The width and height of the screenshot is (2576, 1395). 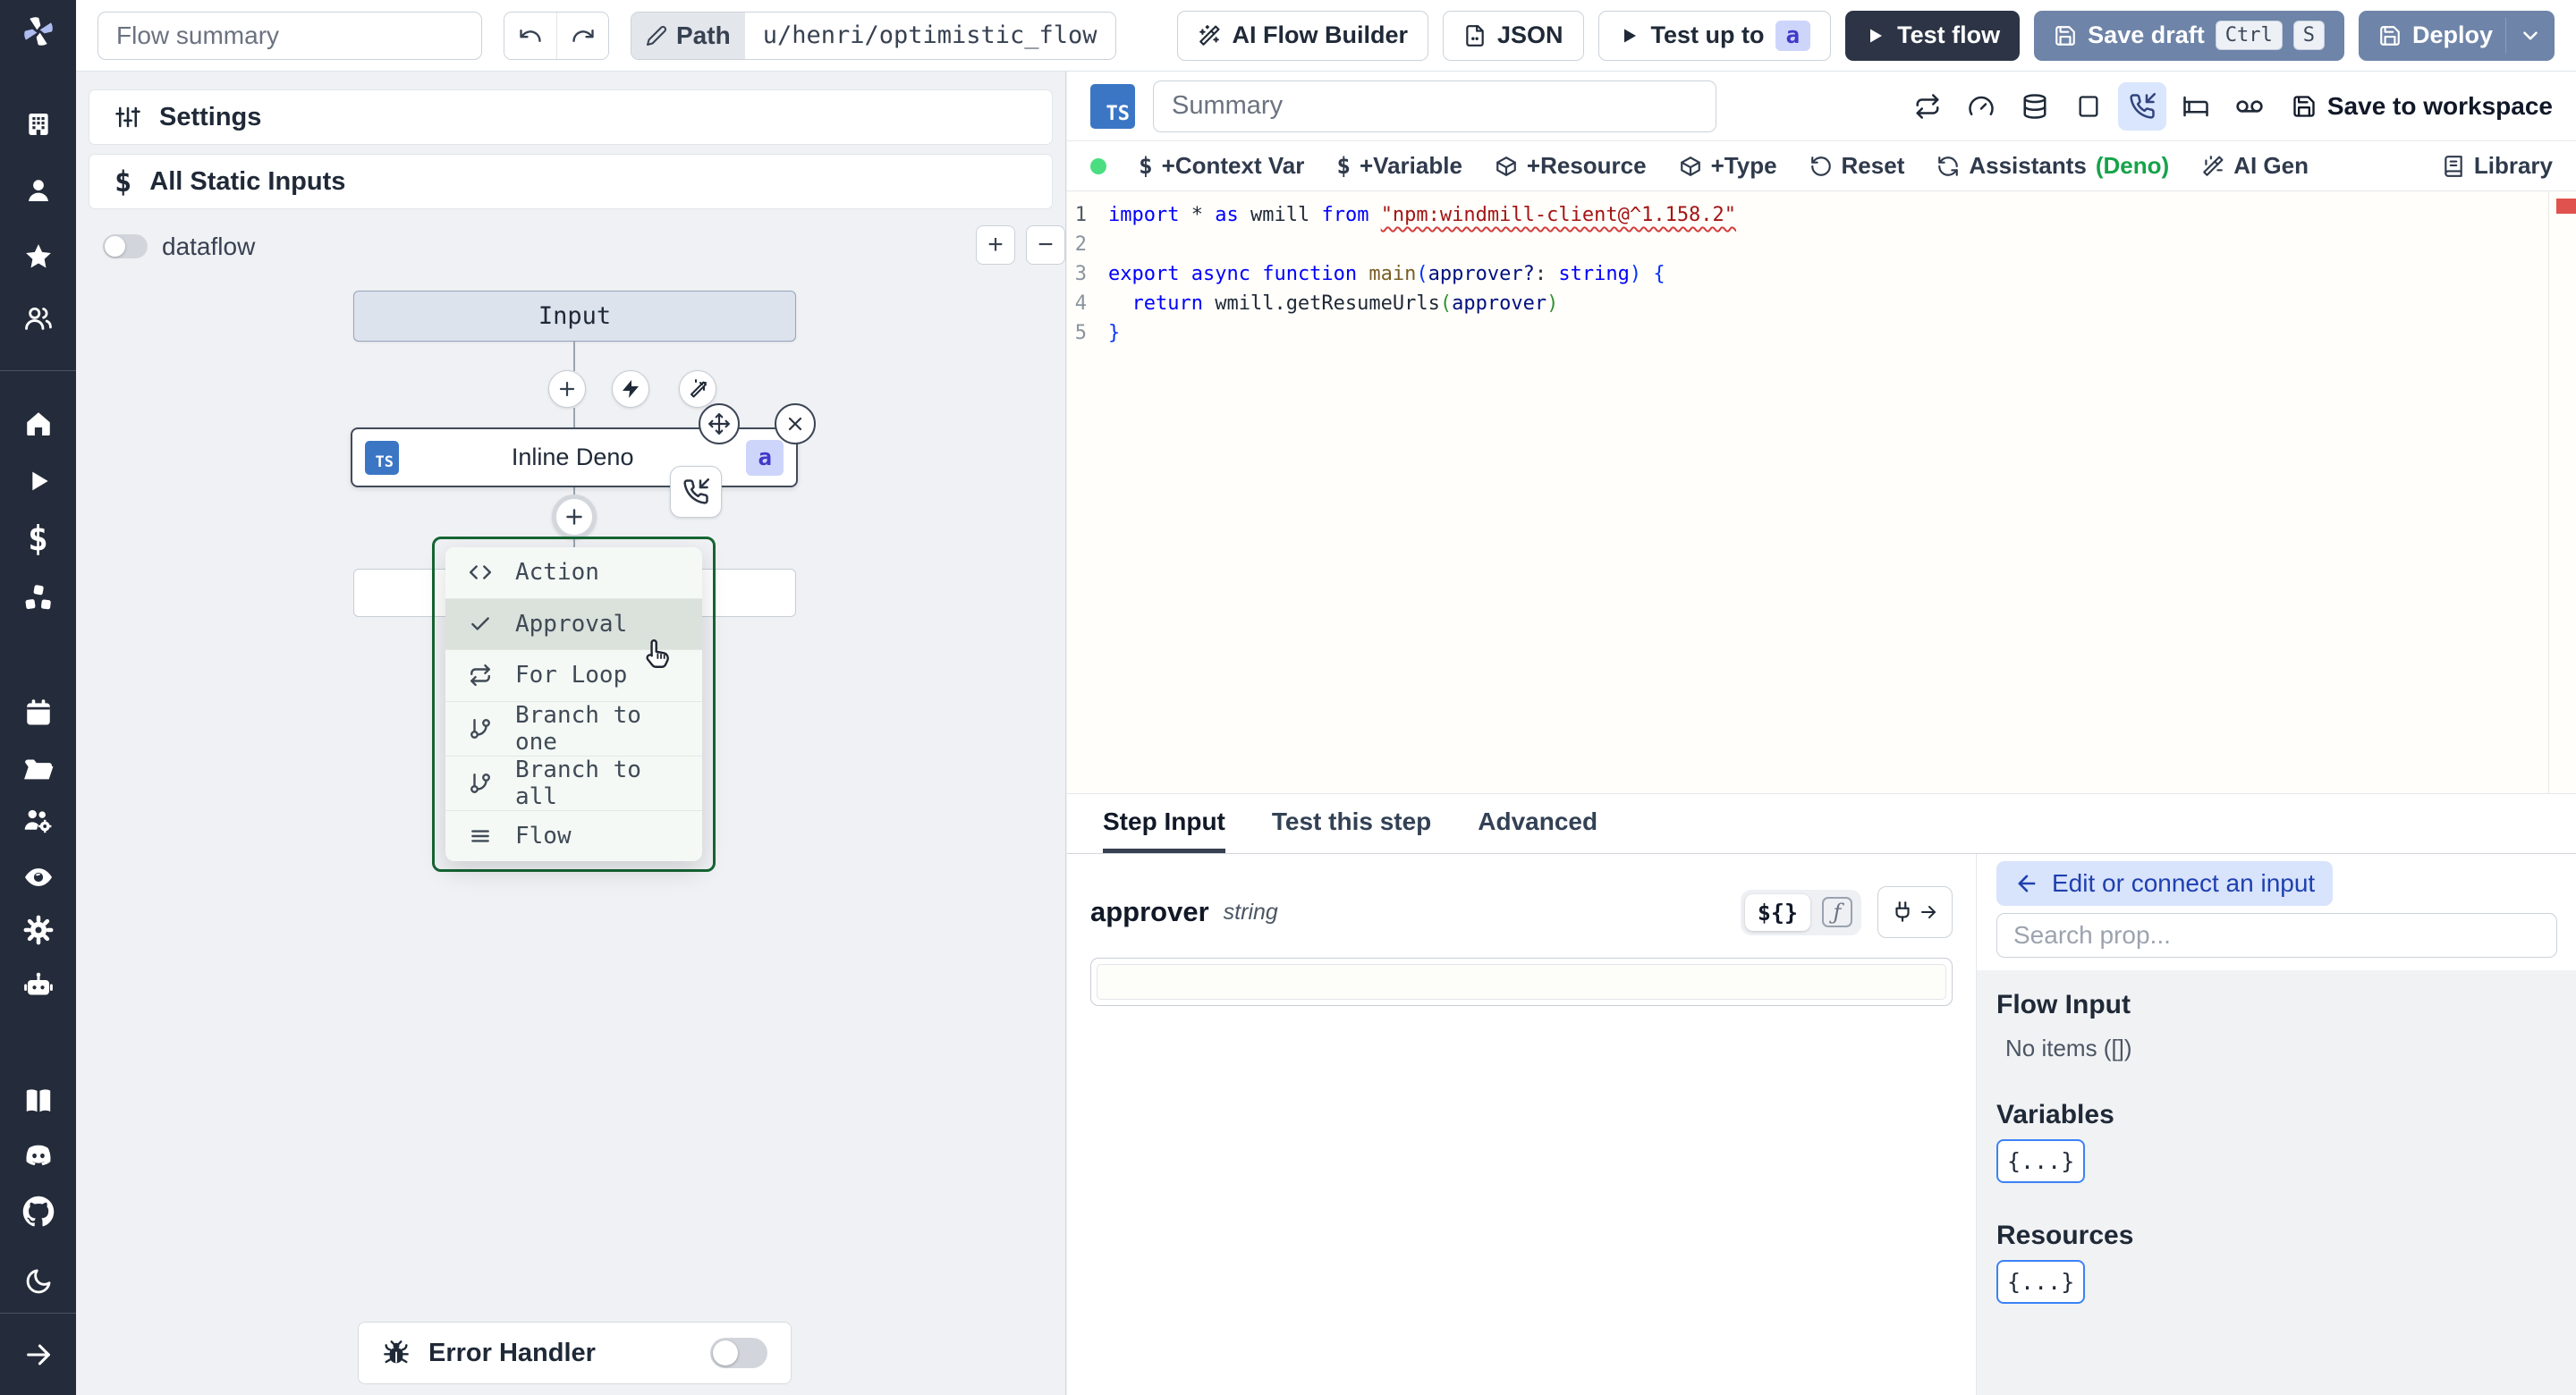 I want to click on expand-sidebar-arrow-icon, so click(x=38, y=1354).